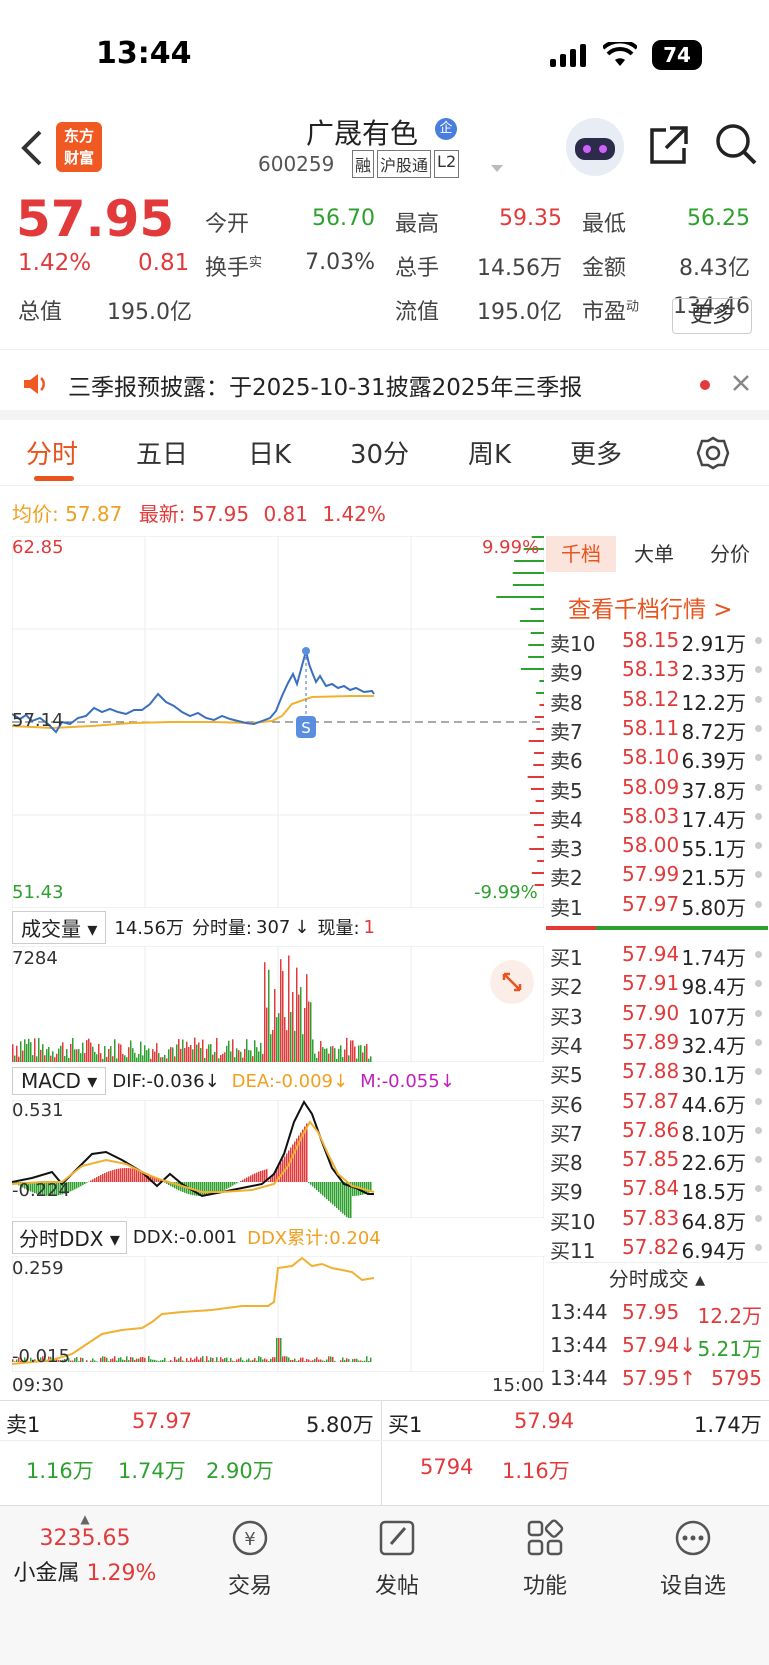 This screenshot has width=769, height=1665. I want to click on ask-row: 卖1 57.97 5.80万, so click(657, 905).